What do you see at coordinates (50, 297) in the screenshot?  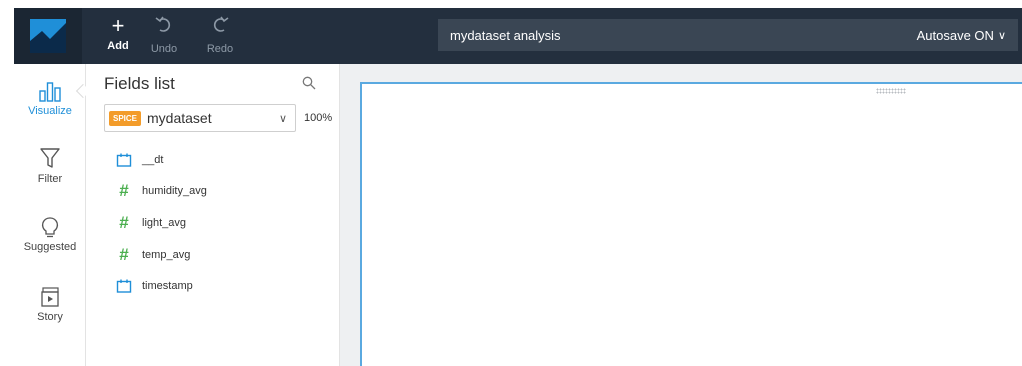 I see `story-icon` at bounding box center [50, 297].